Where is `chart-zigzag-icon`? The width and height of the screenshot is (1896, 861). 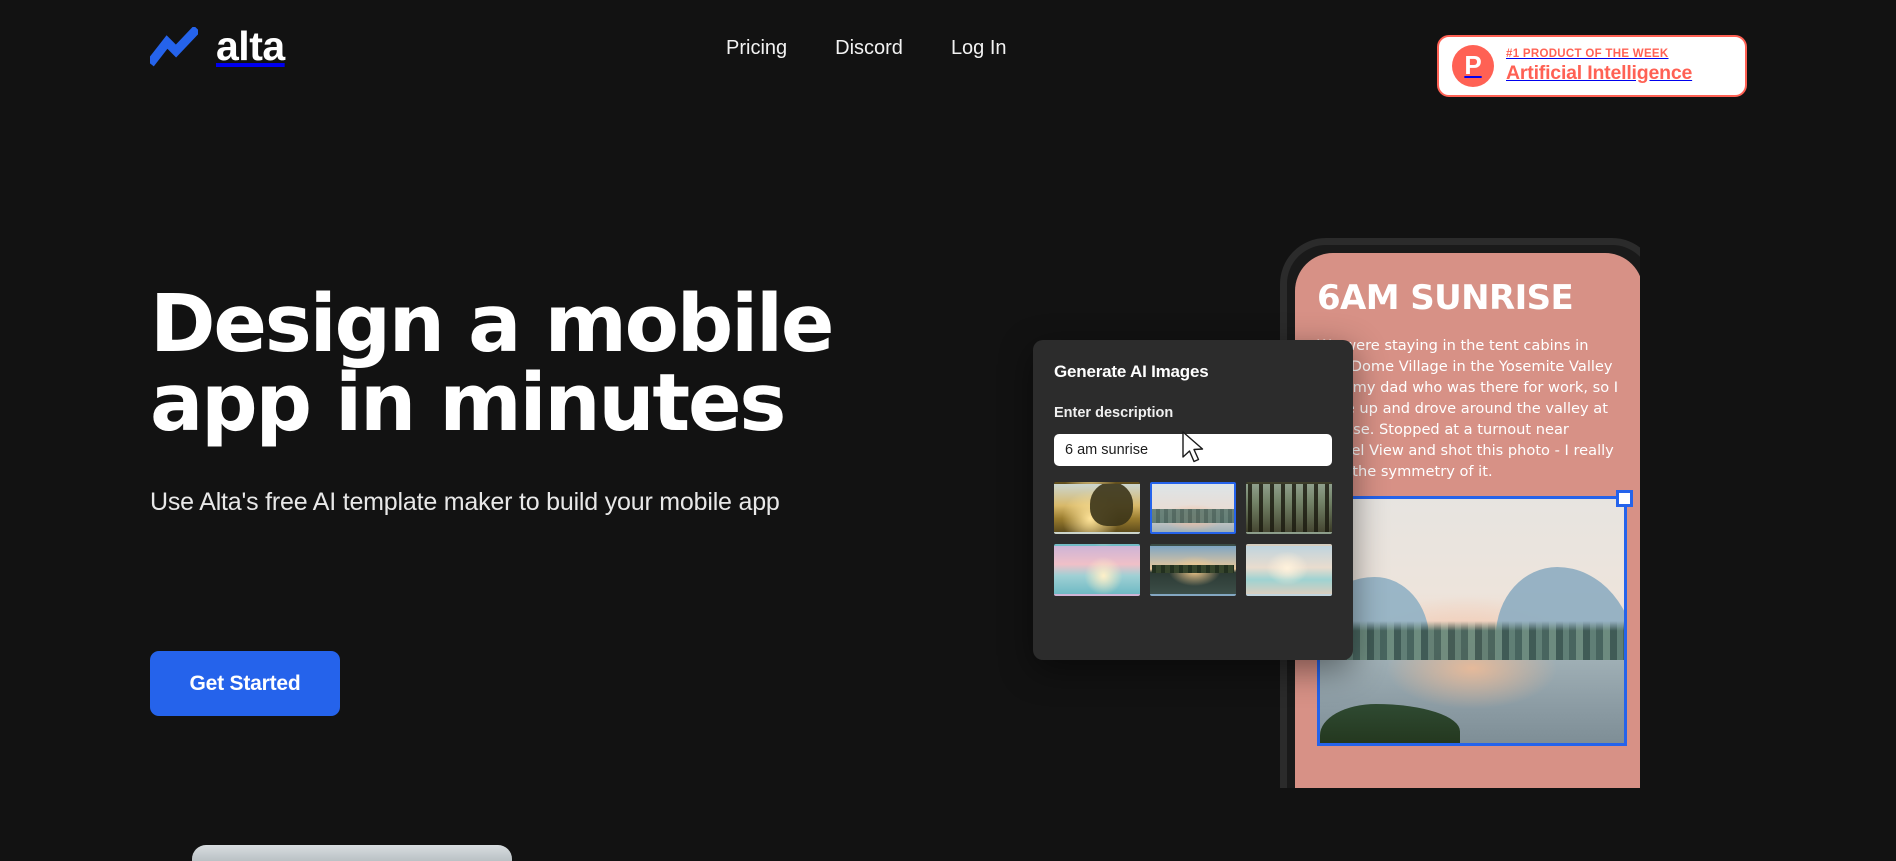
chart-zigzag-icon is located at coordinates (174, 46).